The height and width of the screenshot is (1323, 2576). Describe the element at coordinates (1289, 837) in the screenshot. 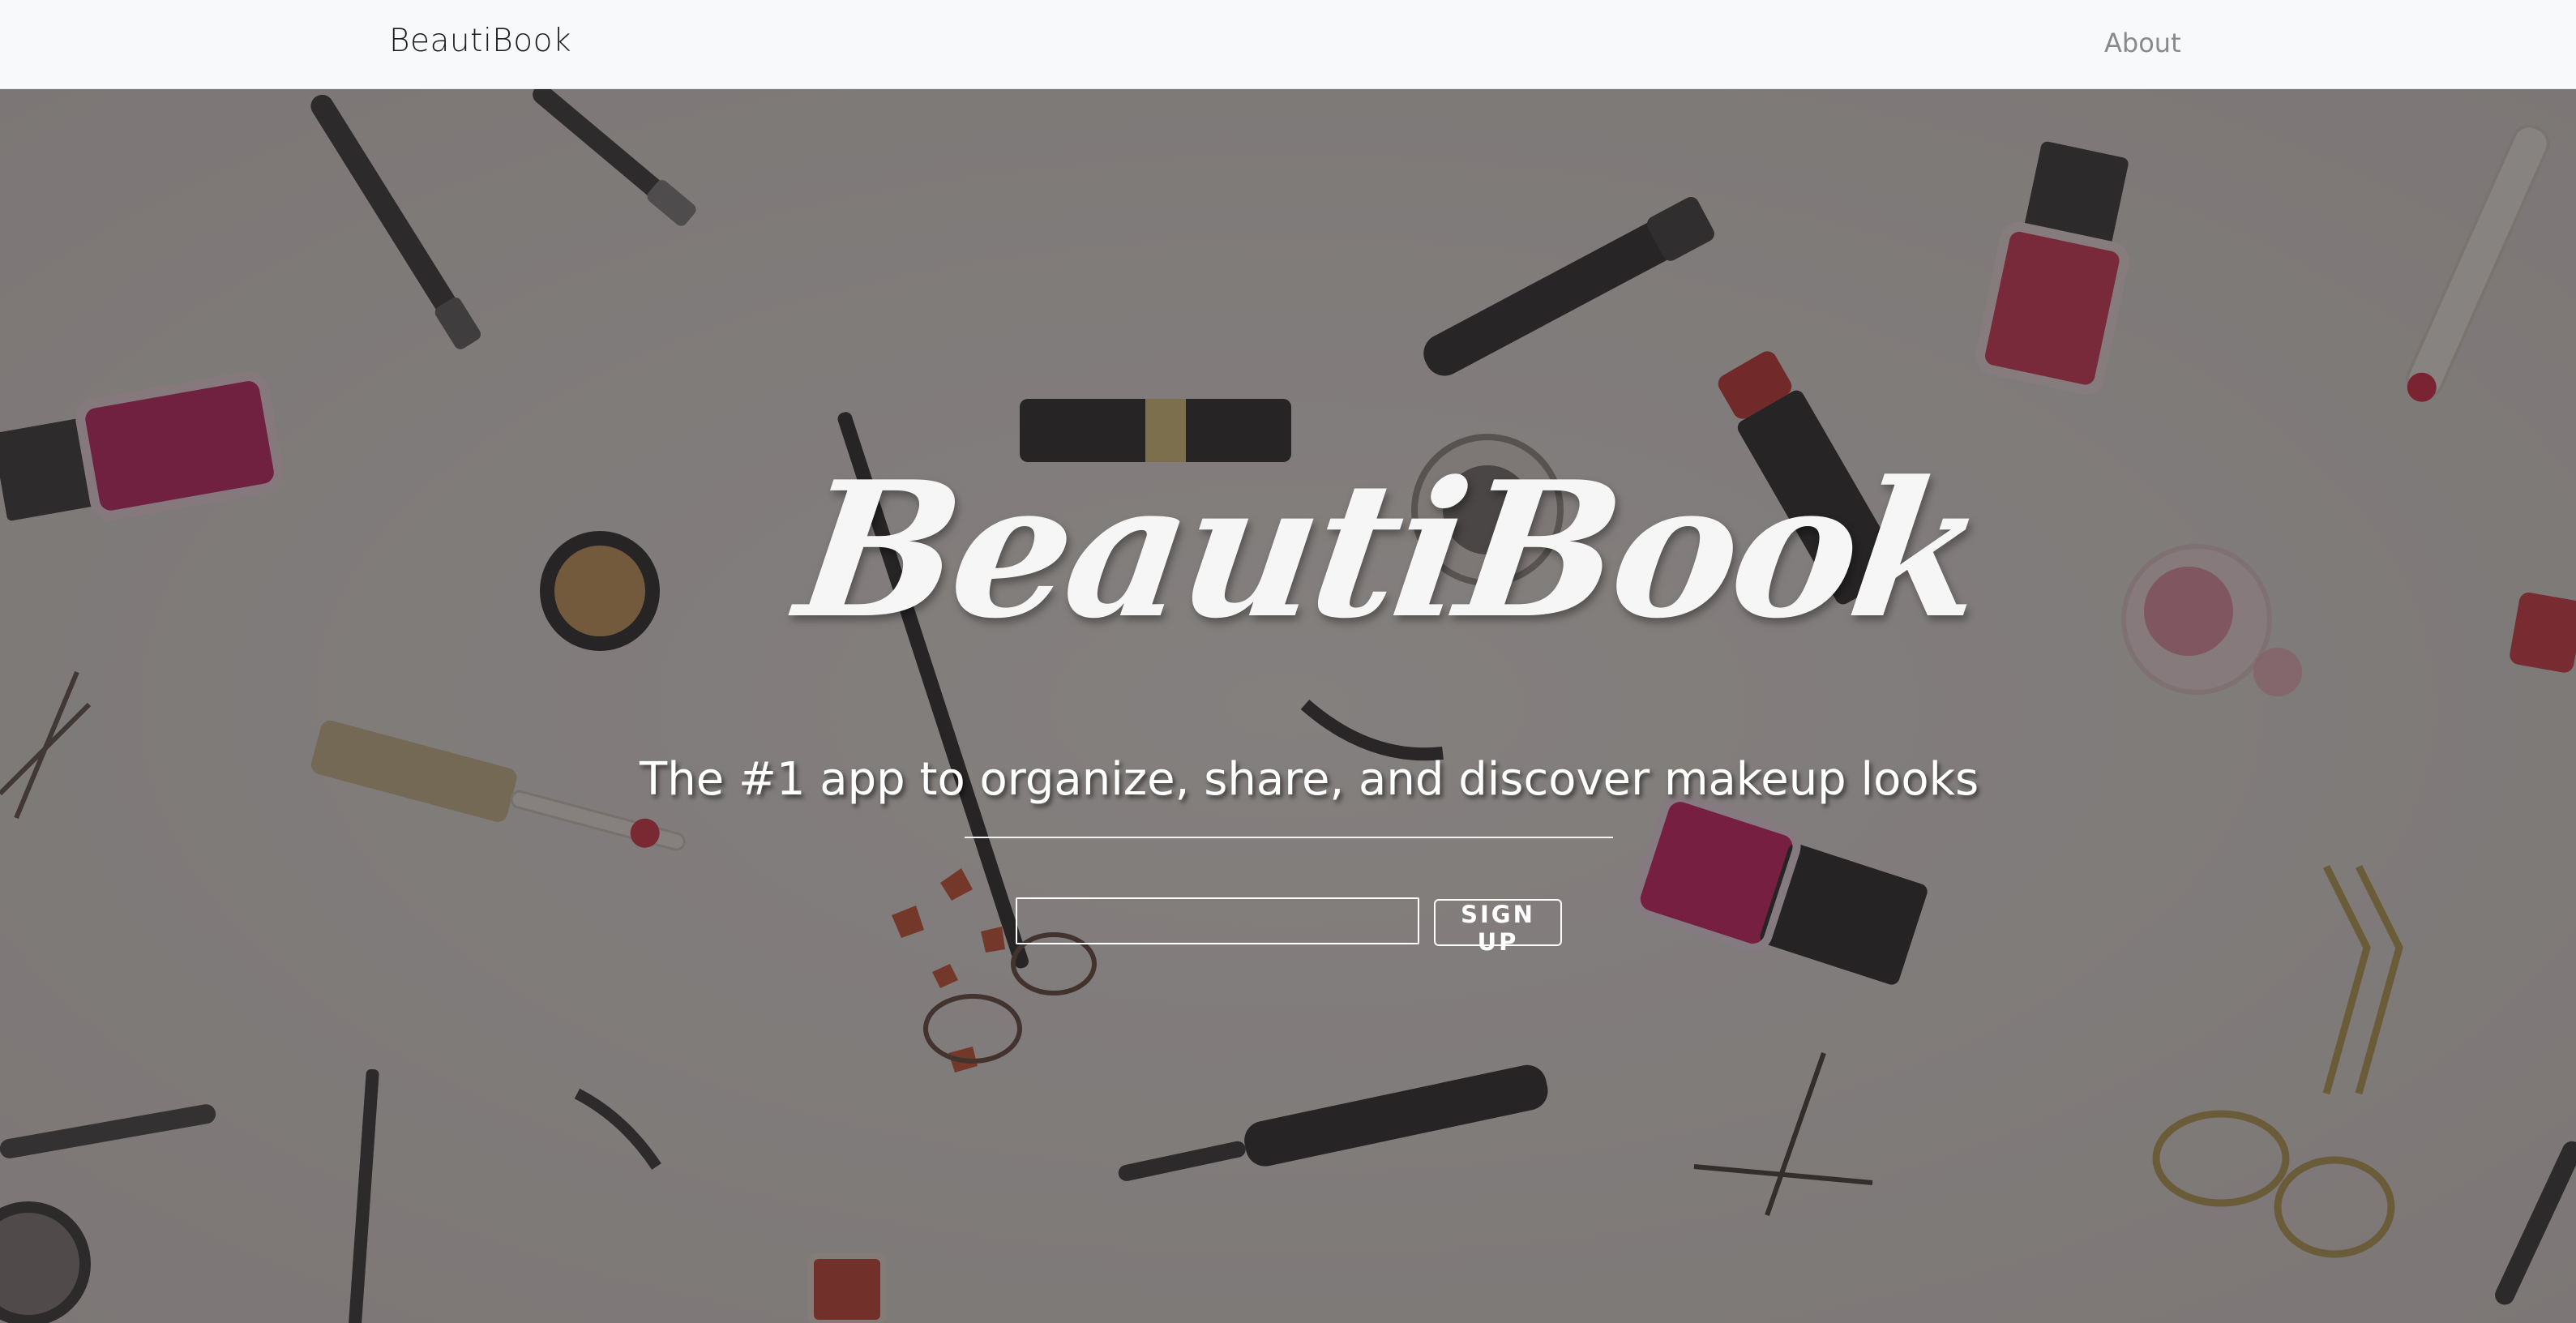

I see `tagline-divider` at that location.